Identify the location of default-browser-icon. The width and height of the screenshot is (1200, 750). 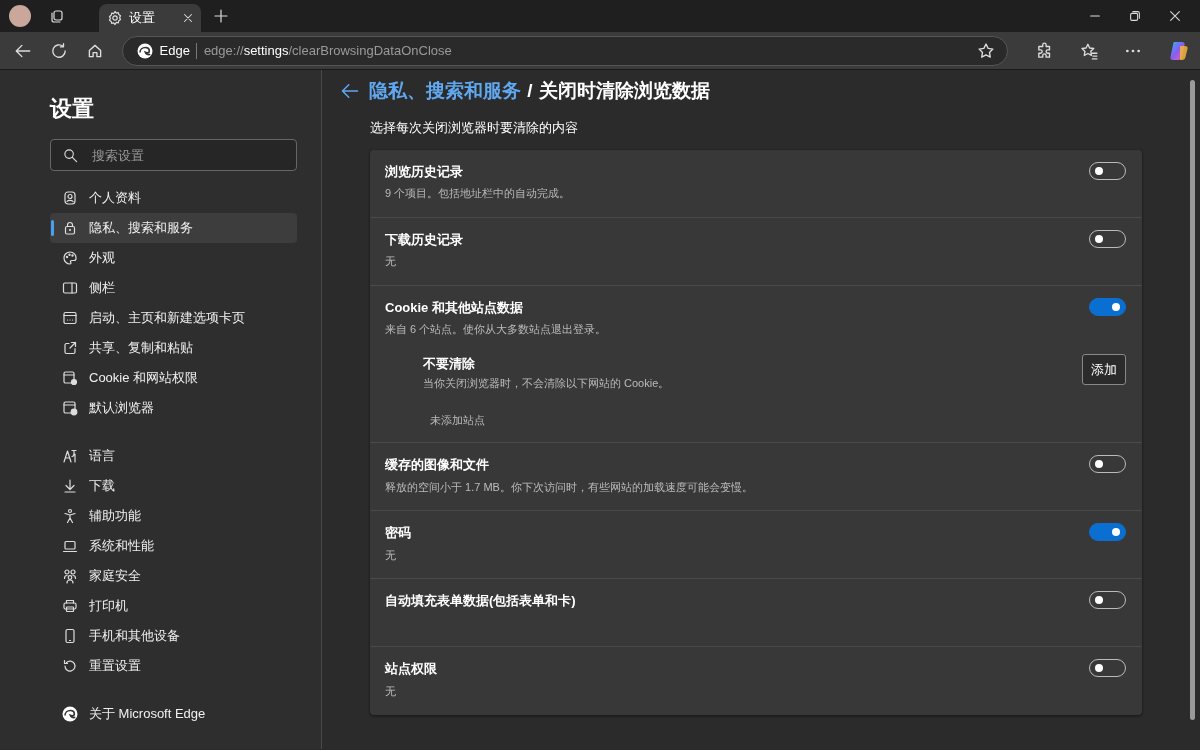
(70, 408).